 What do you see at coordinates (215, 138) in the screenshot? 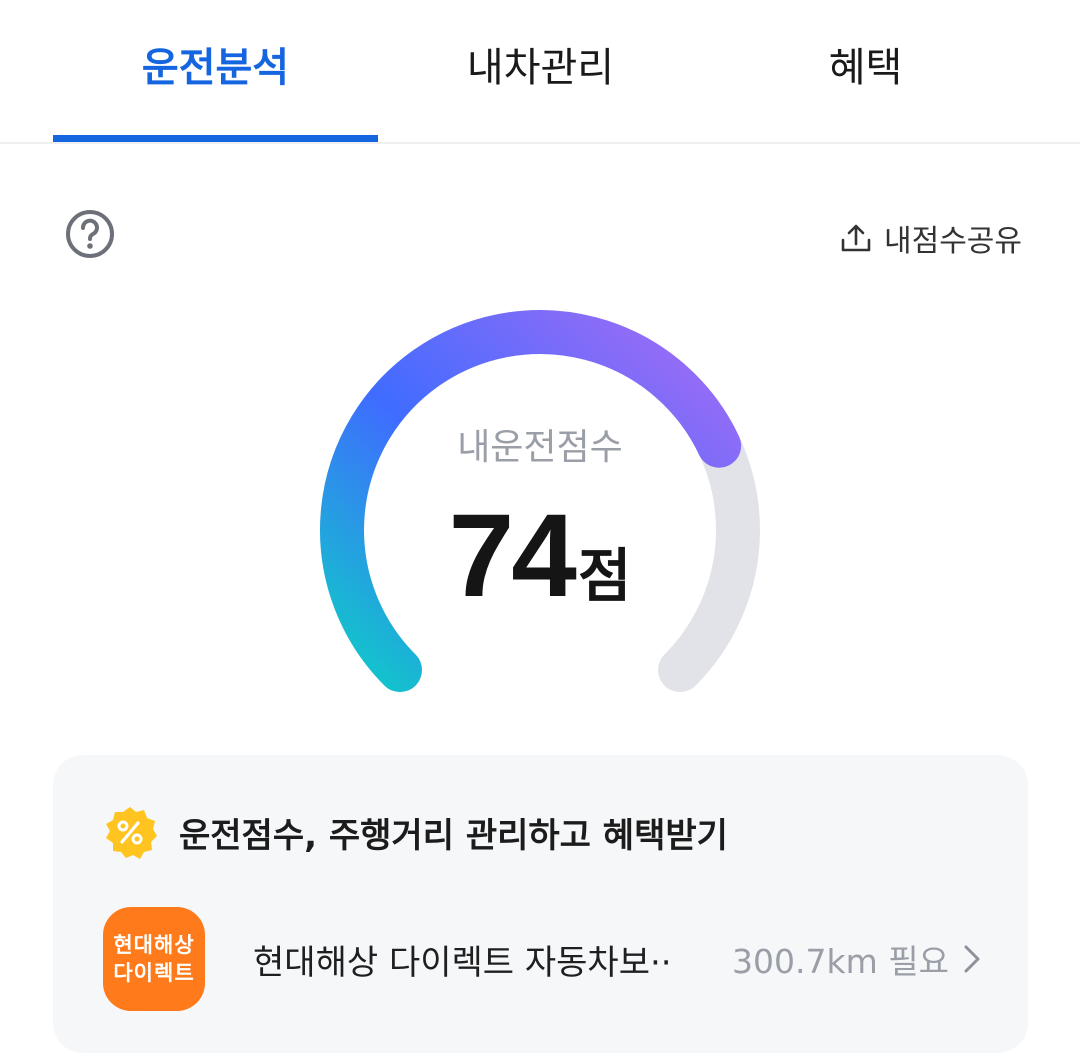
I see `active-tab-indicator` at bounding box center [215, 138].